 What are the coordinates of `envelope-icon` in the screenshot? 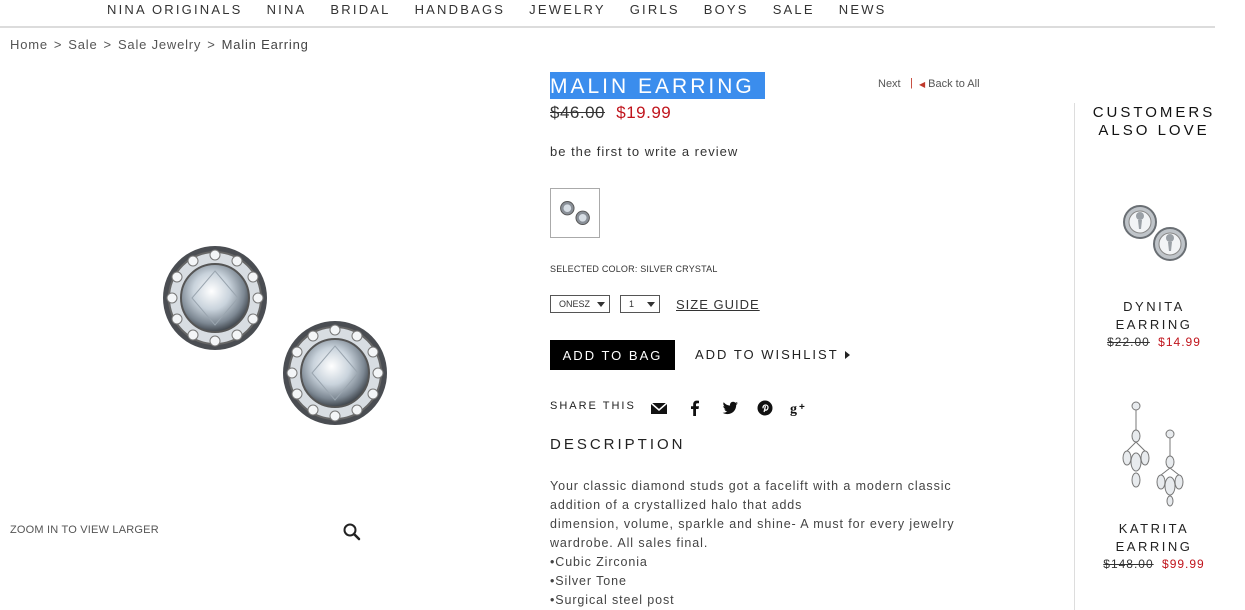 It's located at (659, 408).